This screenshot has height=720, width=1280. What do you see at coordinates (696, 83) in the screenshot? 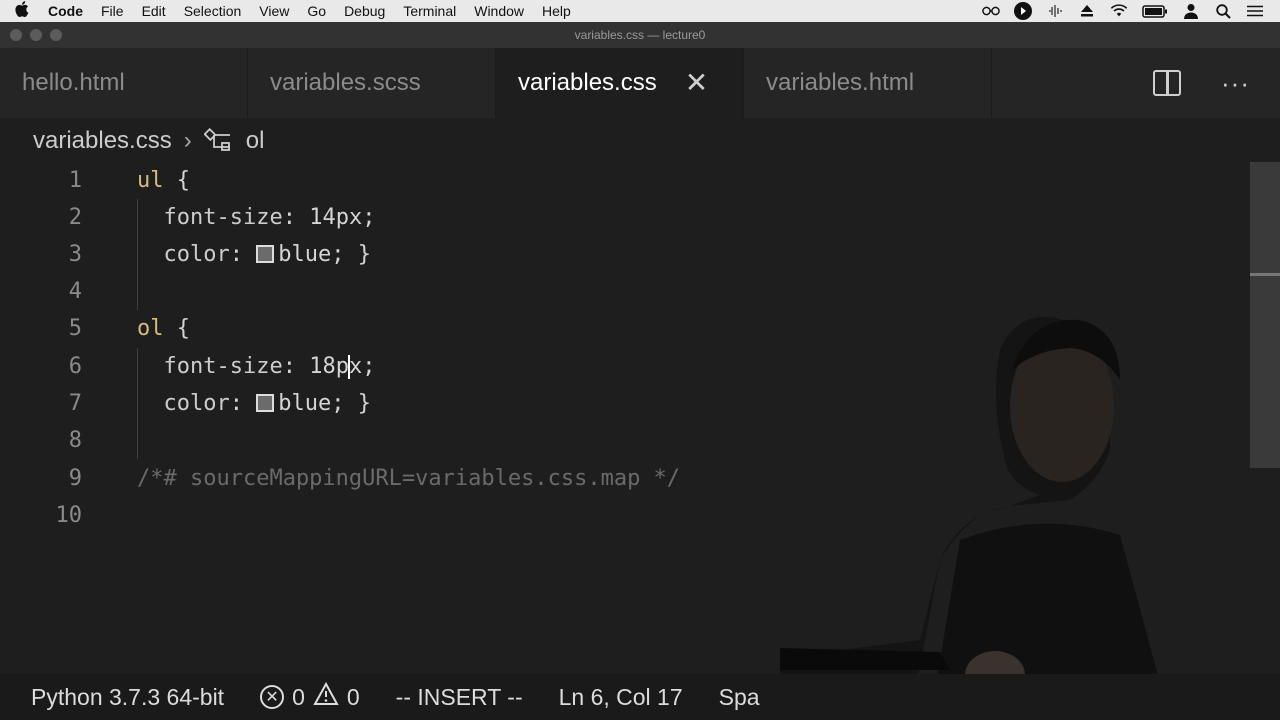
I see `close-icon: ✕` at bounding box center [696, 83].